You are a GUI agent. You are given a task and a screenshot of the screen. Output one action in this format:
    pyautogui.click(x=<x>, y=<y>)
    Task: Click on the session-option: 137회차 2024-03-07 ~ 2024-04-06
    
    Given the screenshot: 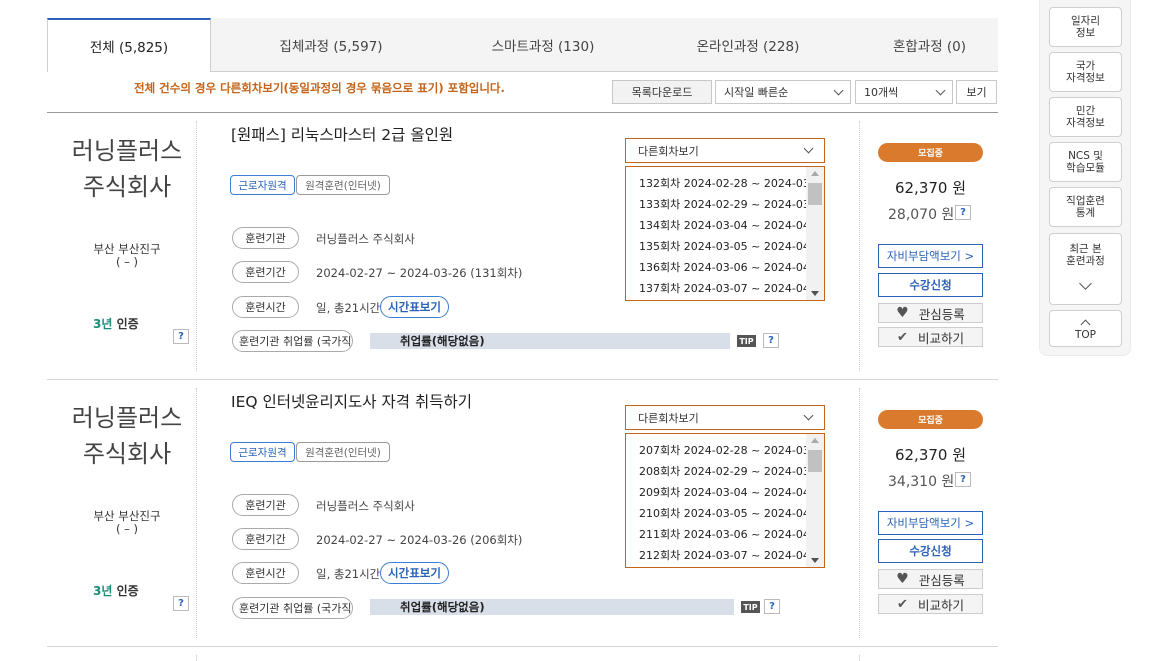 What is the action you would take?
    pyautogui.click(x=731, y=288)
    